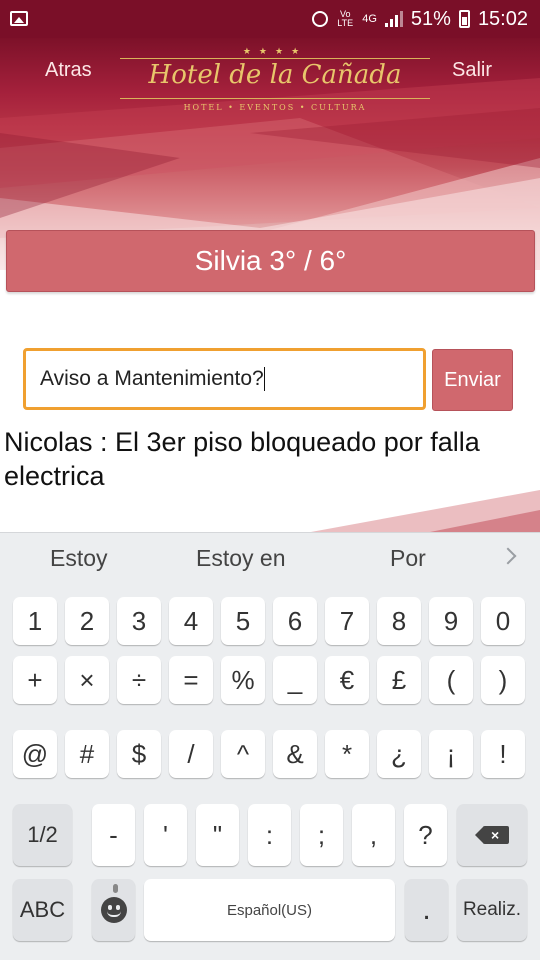  What do you see at coordinates (320, 19) in the screenshot?
I see `alarm-icon` at bounding box center [320, 19].